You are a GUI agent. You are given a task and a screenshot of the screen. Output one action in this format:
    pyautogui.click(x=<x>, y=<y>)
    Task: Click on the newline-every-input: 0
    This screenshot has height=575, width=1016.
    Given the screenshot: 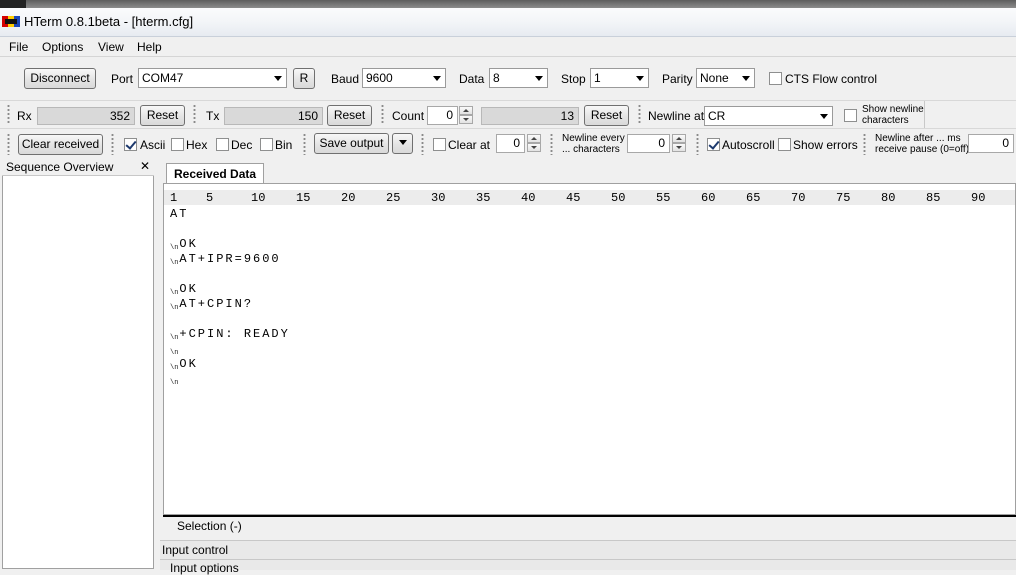 What is the action you would take?
    pyautogui.click(x=648, y=143)
    